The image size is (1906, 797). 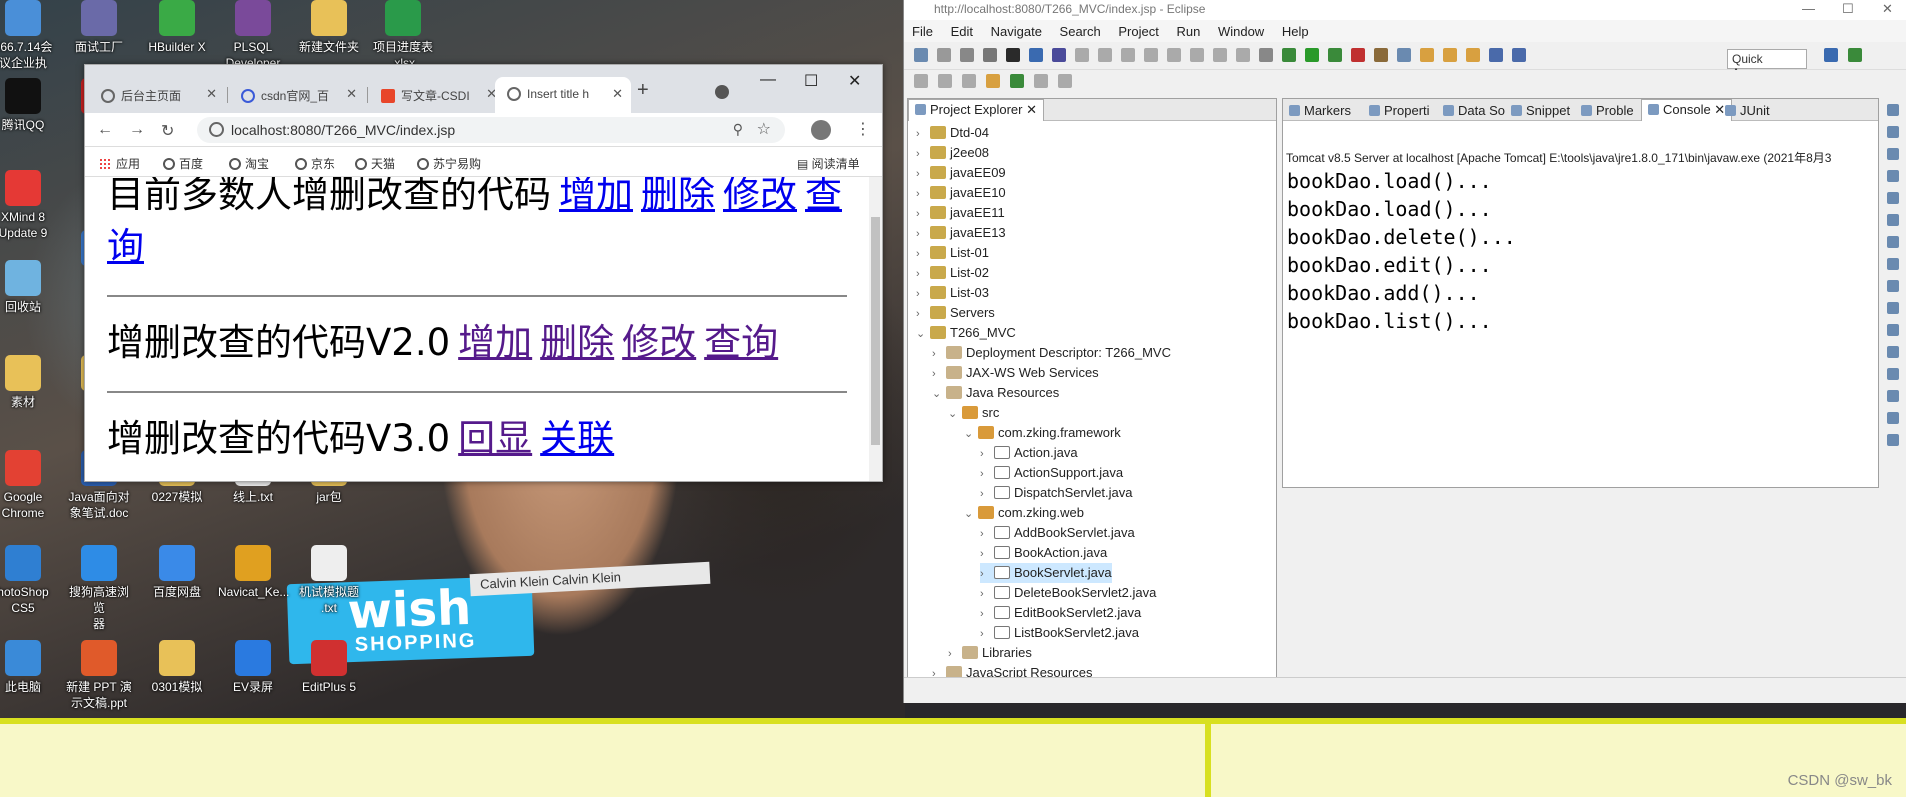 What do you see at coordinates (863, 129) in the screenshot?
I see `menu-kebab-icon: ⋮` at bounding box center [863, 129].